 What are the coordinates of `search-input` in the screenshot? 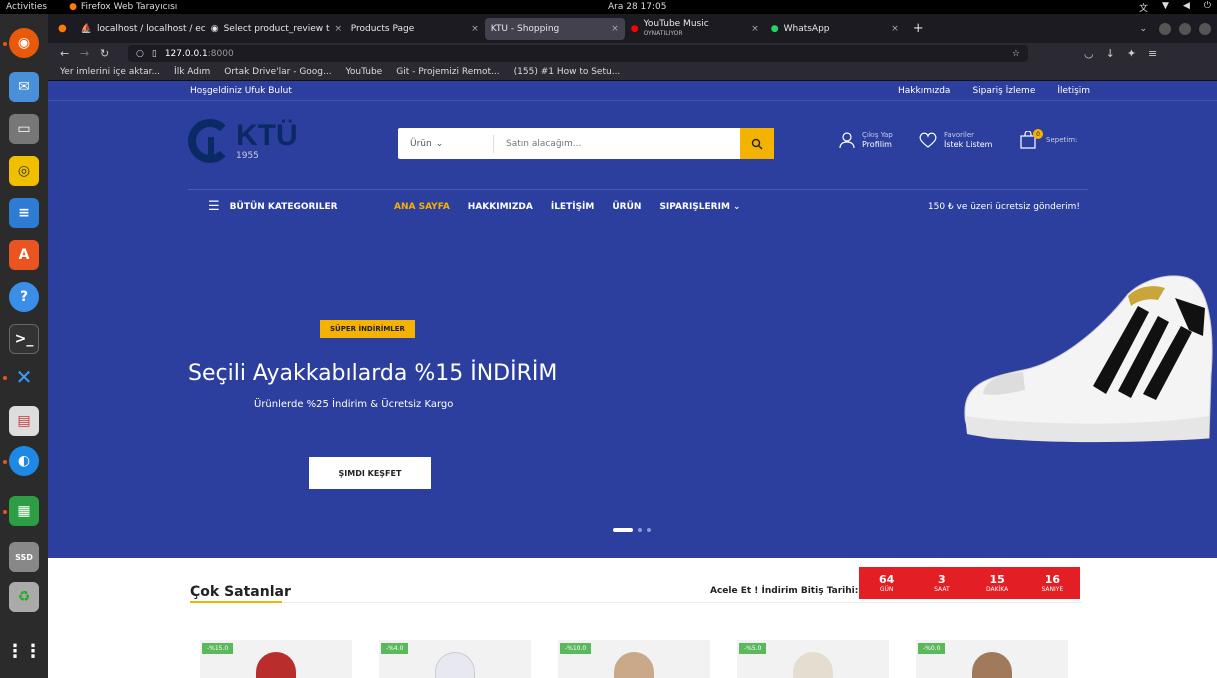 It's located at (616, 143).